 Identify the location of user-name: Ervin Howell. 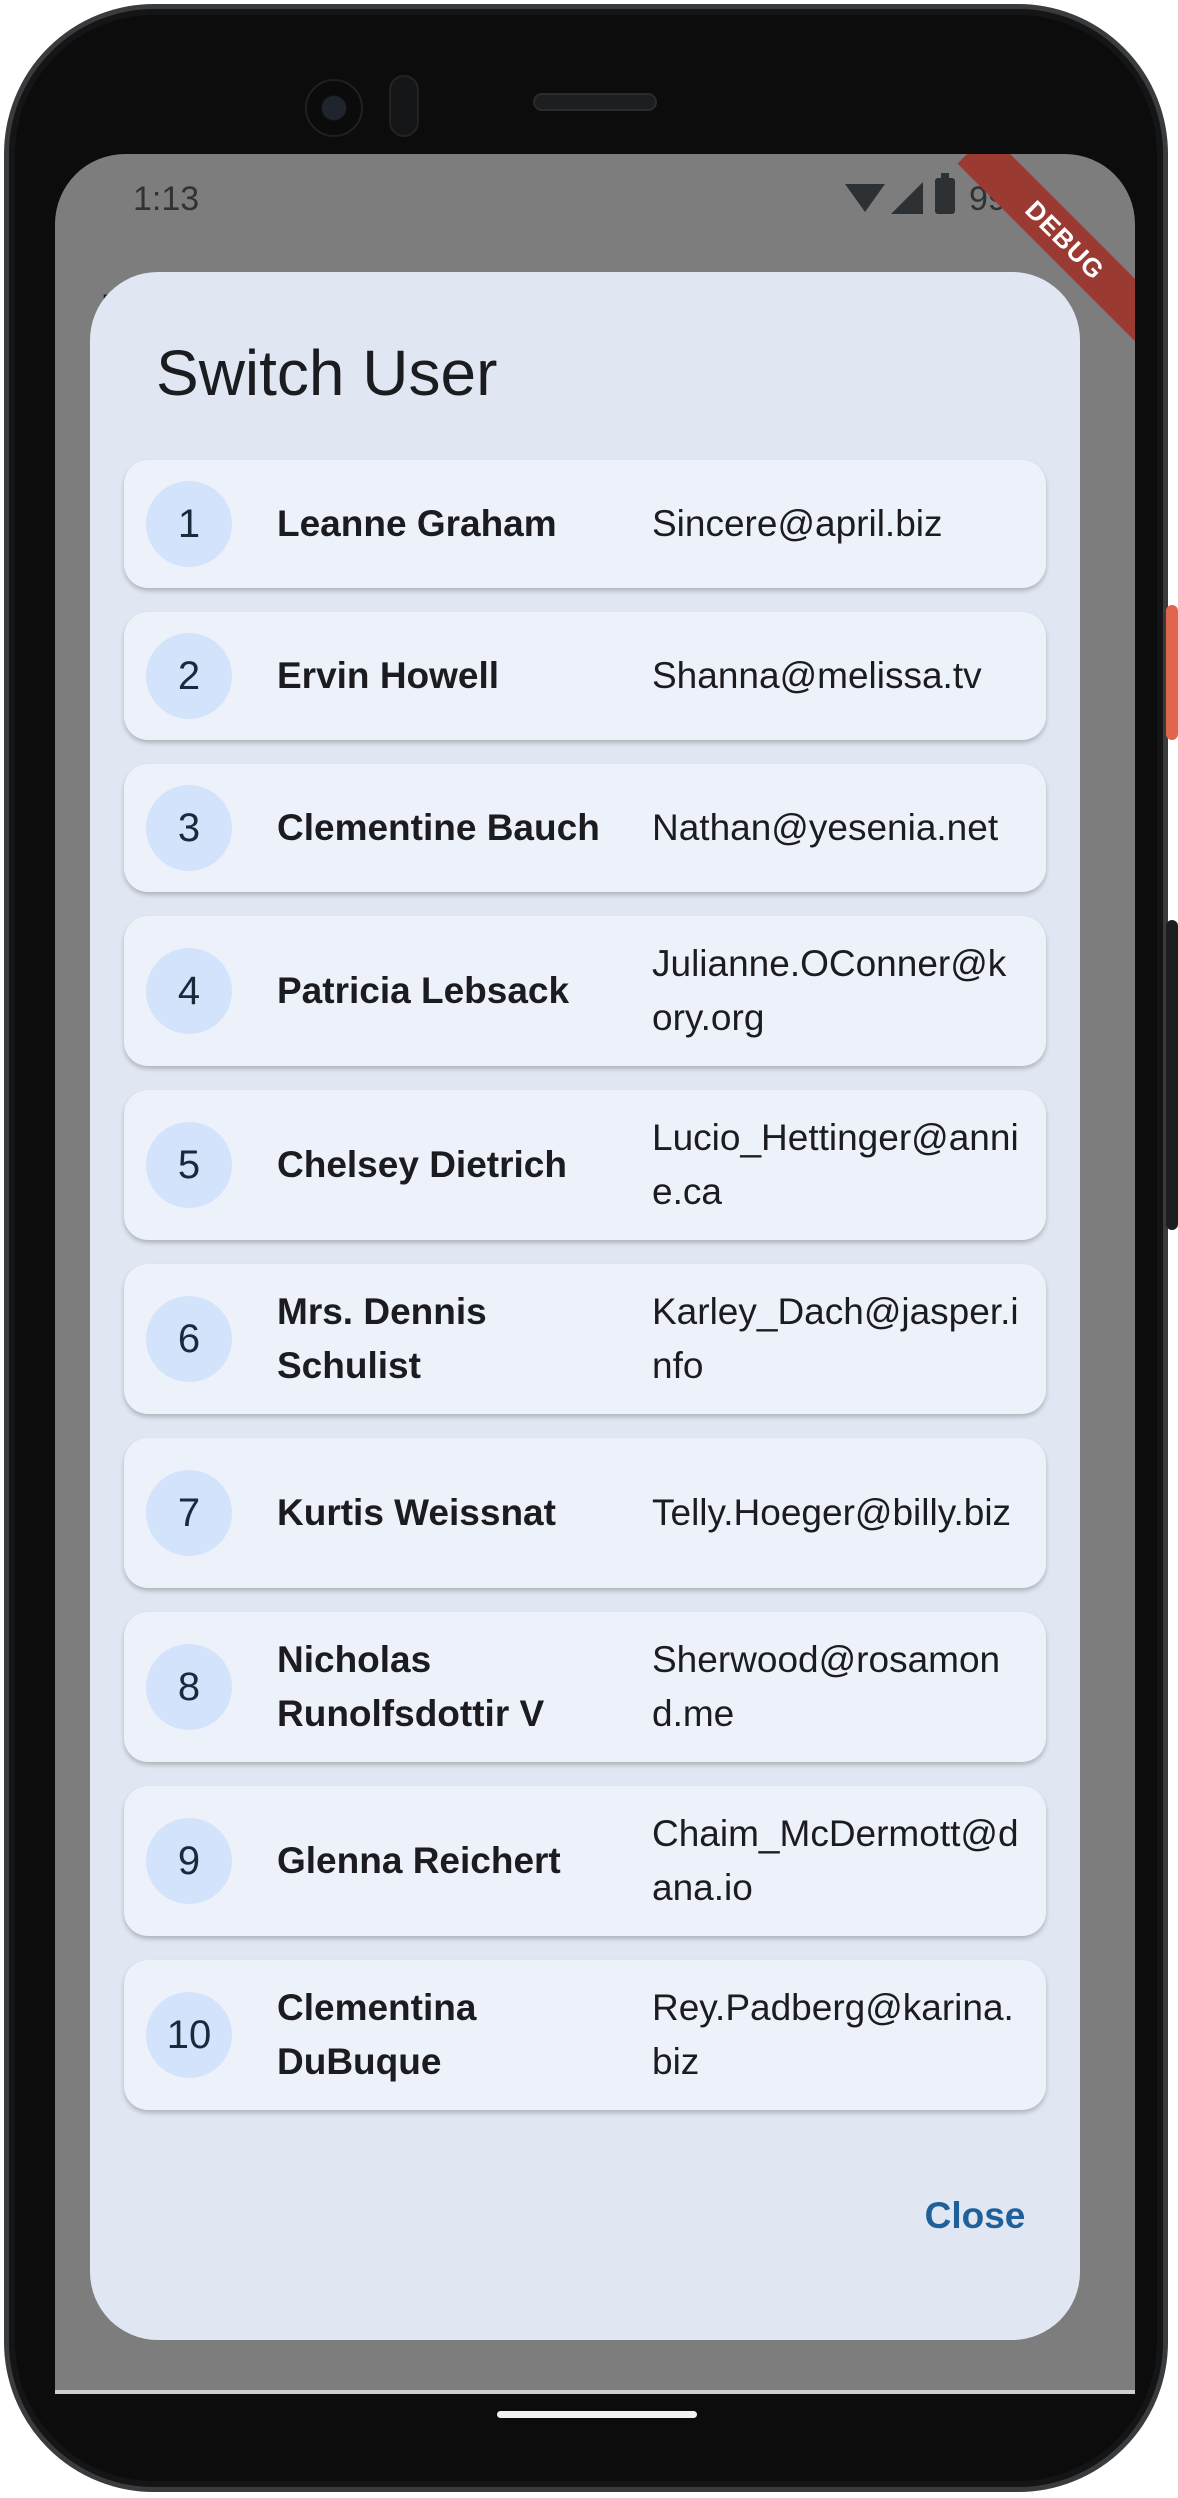
(388, 675).